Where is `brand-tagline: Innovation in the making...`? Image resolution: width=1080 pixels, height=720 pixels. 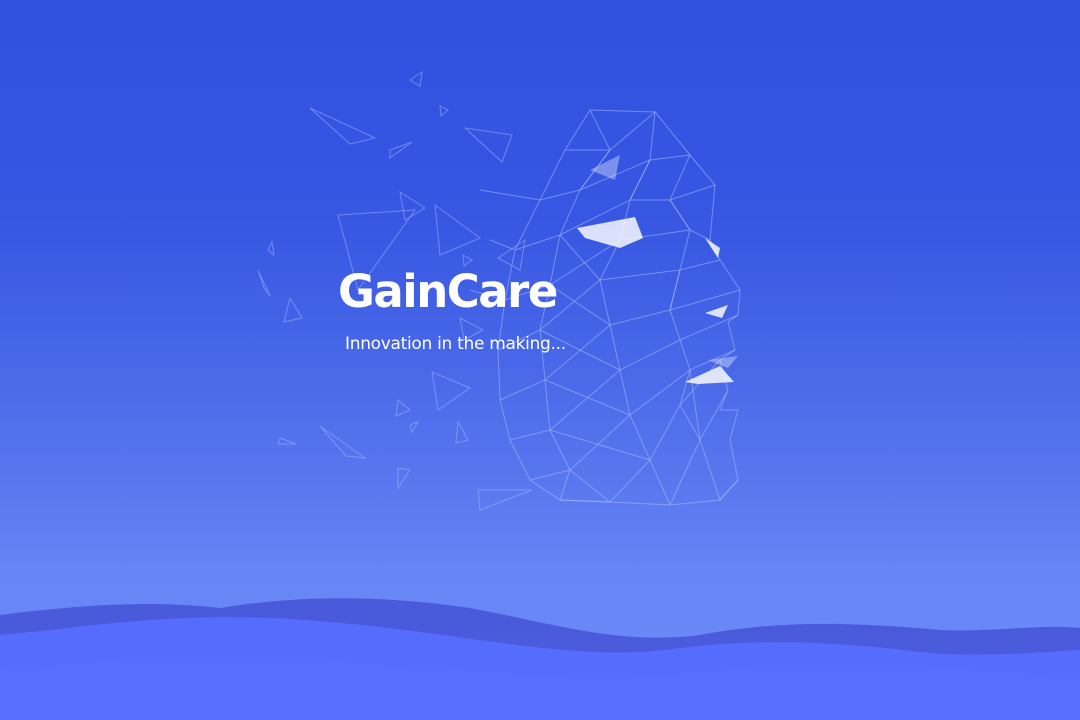
brand-tagline: Innovation in the making... is located at coordinates (455, 344).